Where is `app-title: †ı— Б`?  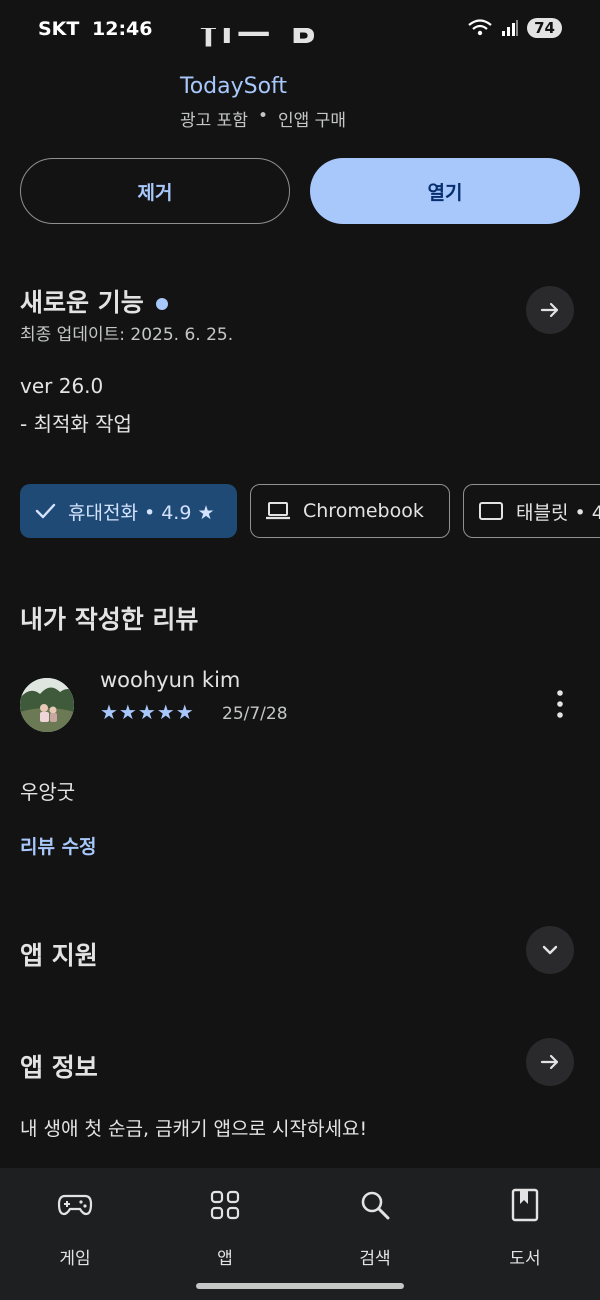
app-title: †ı— Б is located at coordinates (260, 40).